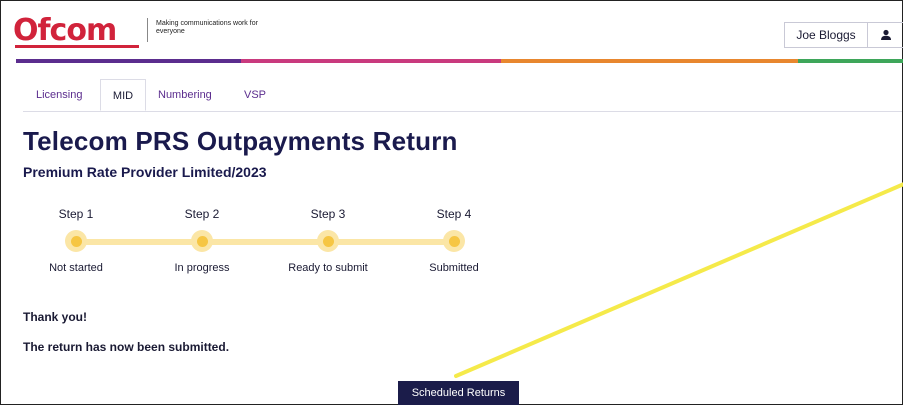  Describe the element at coordinates (255, 95) in the screenshot. I see `tab-vsp: VSP` at that location.